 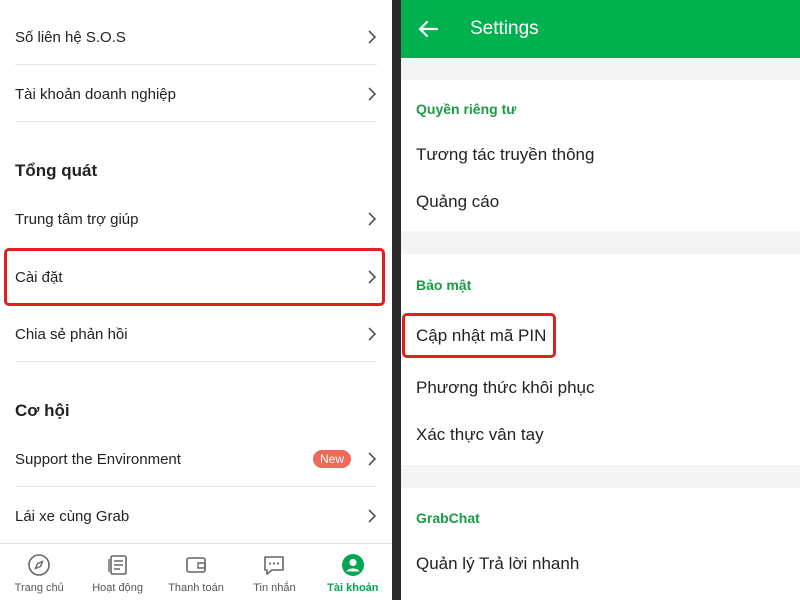 What do you see at coordinates (196, 94) in the screenshot?
I see `menu-row-business-account: Tài khoản doanh nghiệp` at bounding box center [196, 94].